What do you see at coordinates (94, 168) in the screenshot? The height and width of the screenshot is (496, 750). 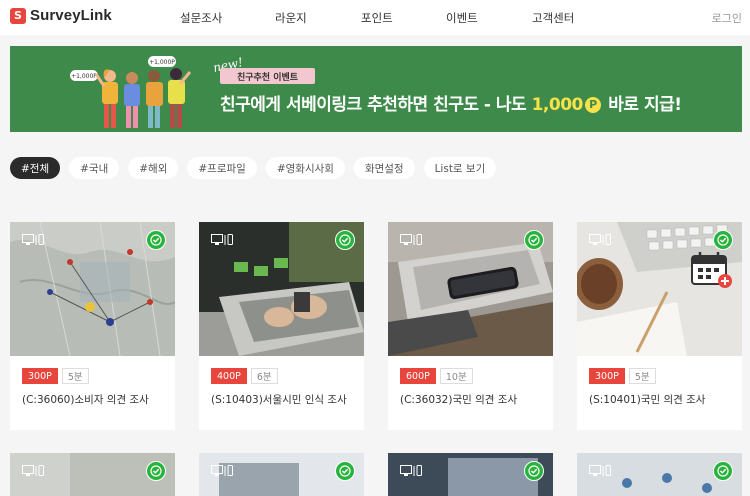 I see `filter-domestic: #국내` at bounding box center [94, 168].